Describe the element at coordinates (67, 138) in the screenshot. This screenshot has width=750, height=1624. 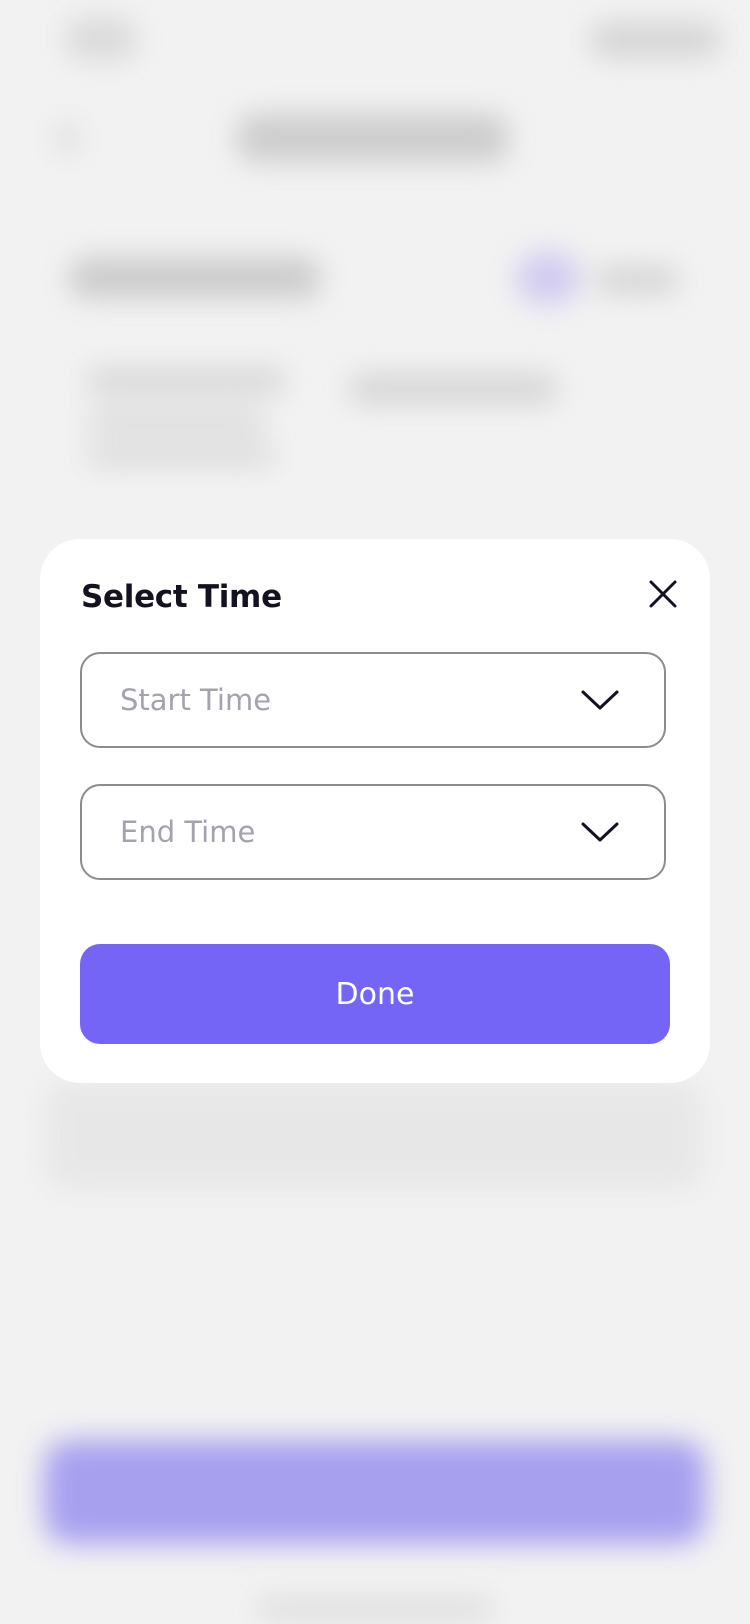
I see `blurred-back-button` at that location.